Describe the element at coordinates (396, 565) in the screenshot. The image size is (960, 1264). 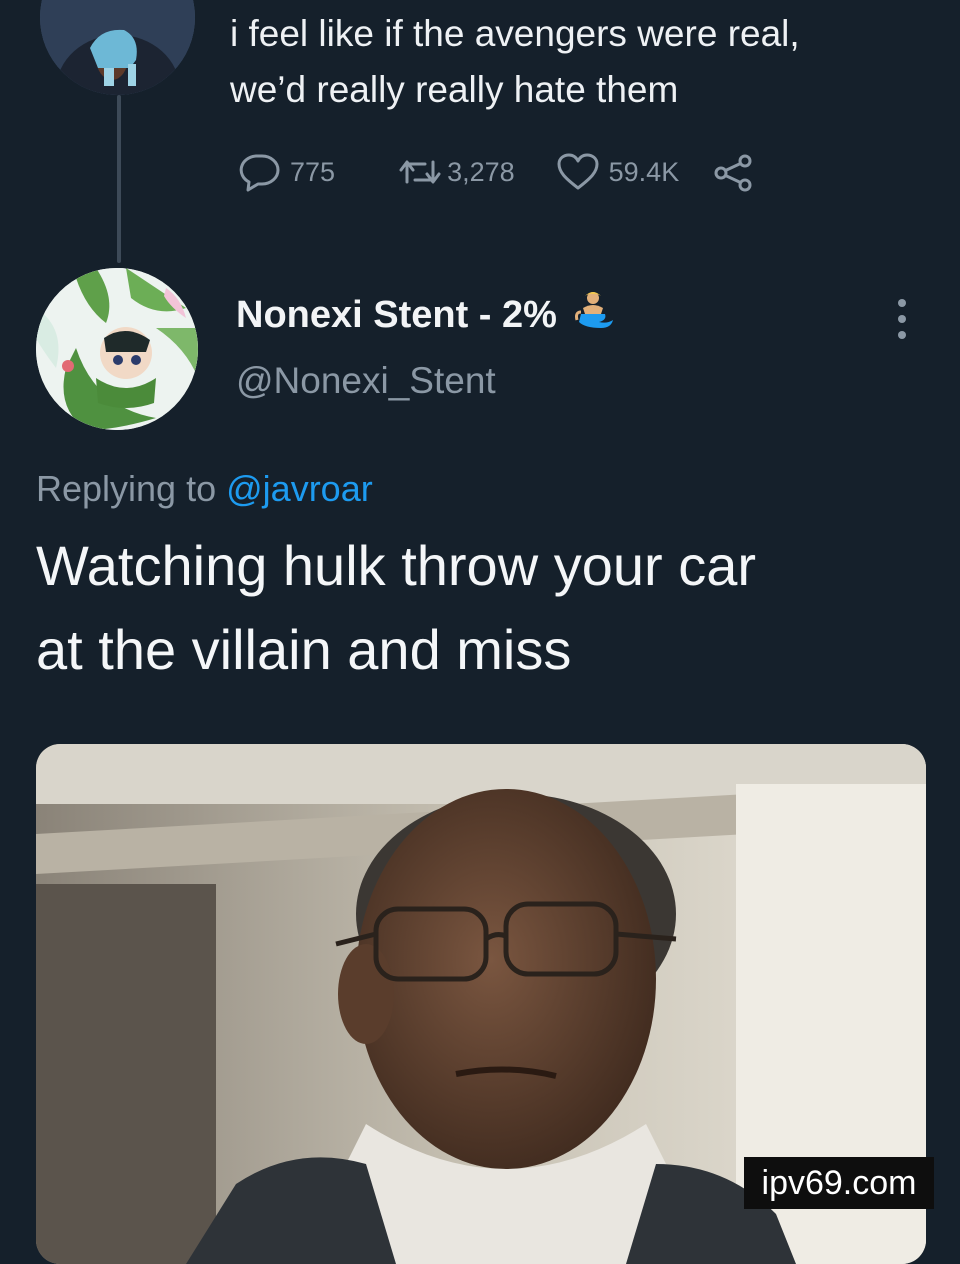
I see `reply-tweet-line-1: Watching hulk throw your car` at that location.